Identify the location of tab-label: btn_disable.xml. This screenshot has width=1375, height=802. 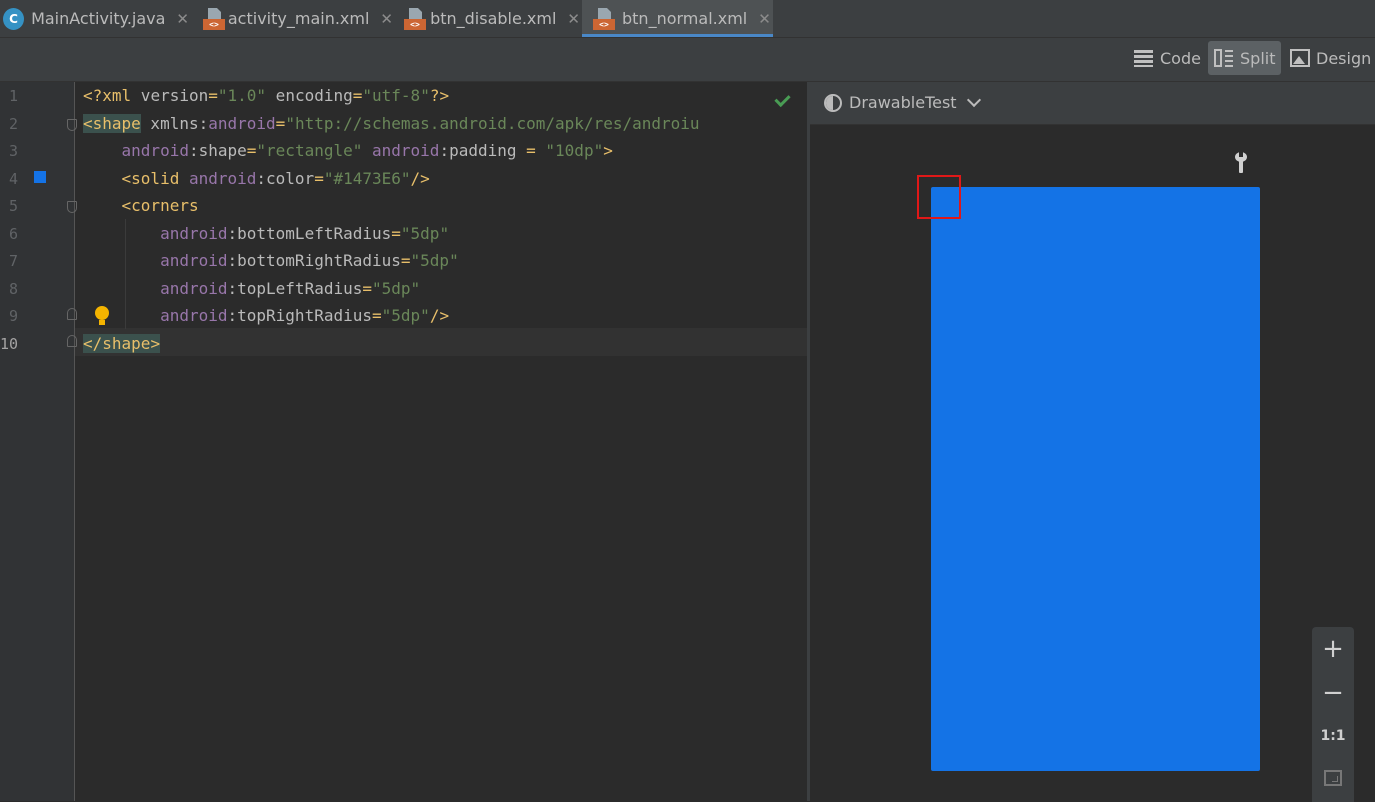
(493, 18).